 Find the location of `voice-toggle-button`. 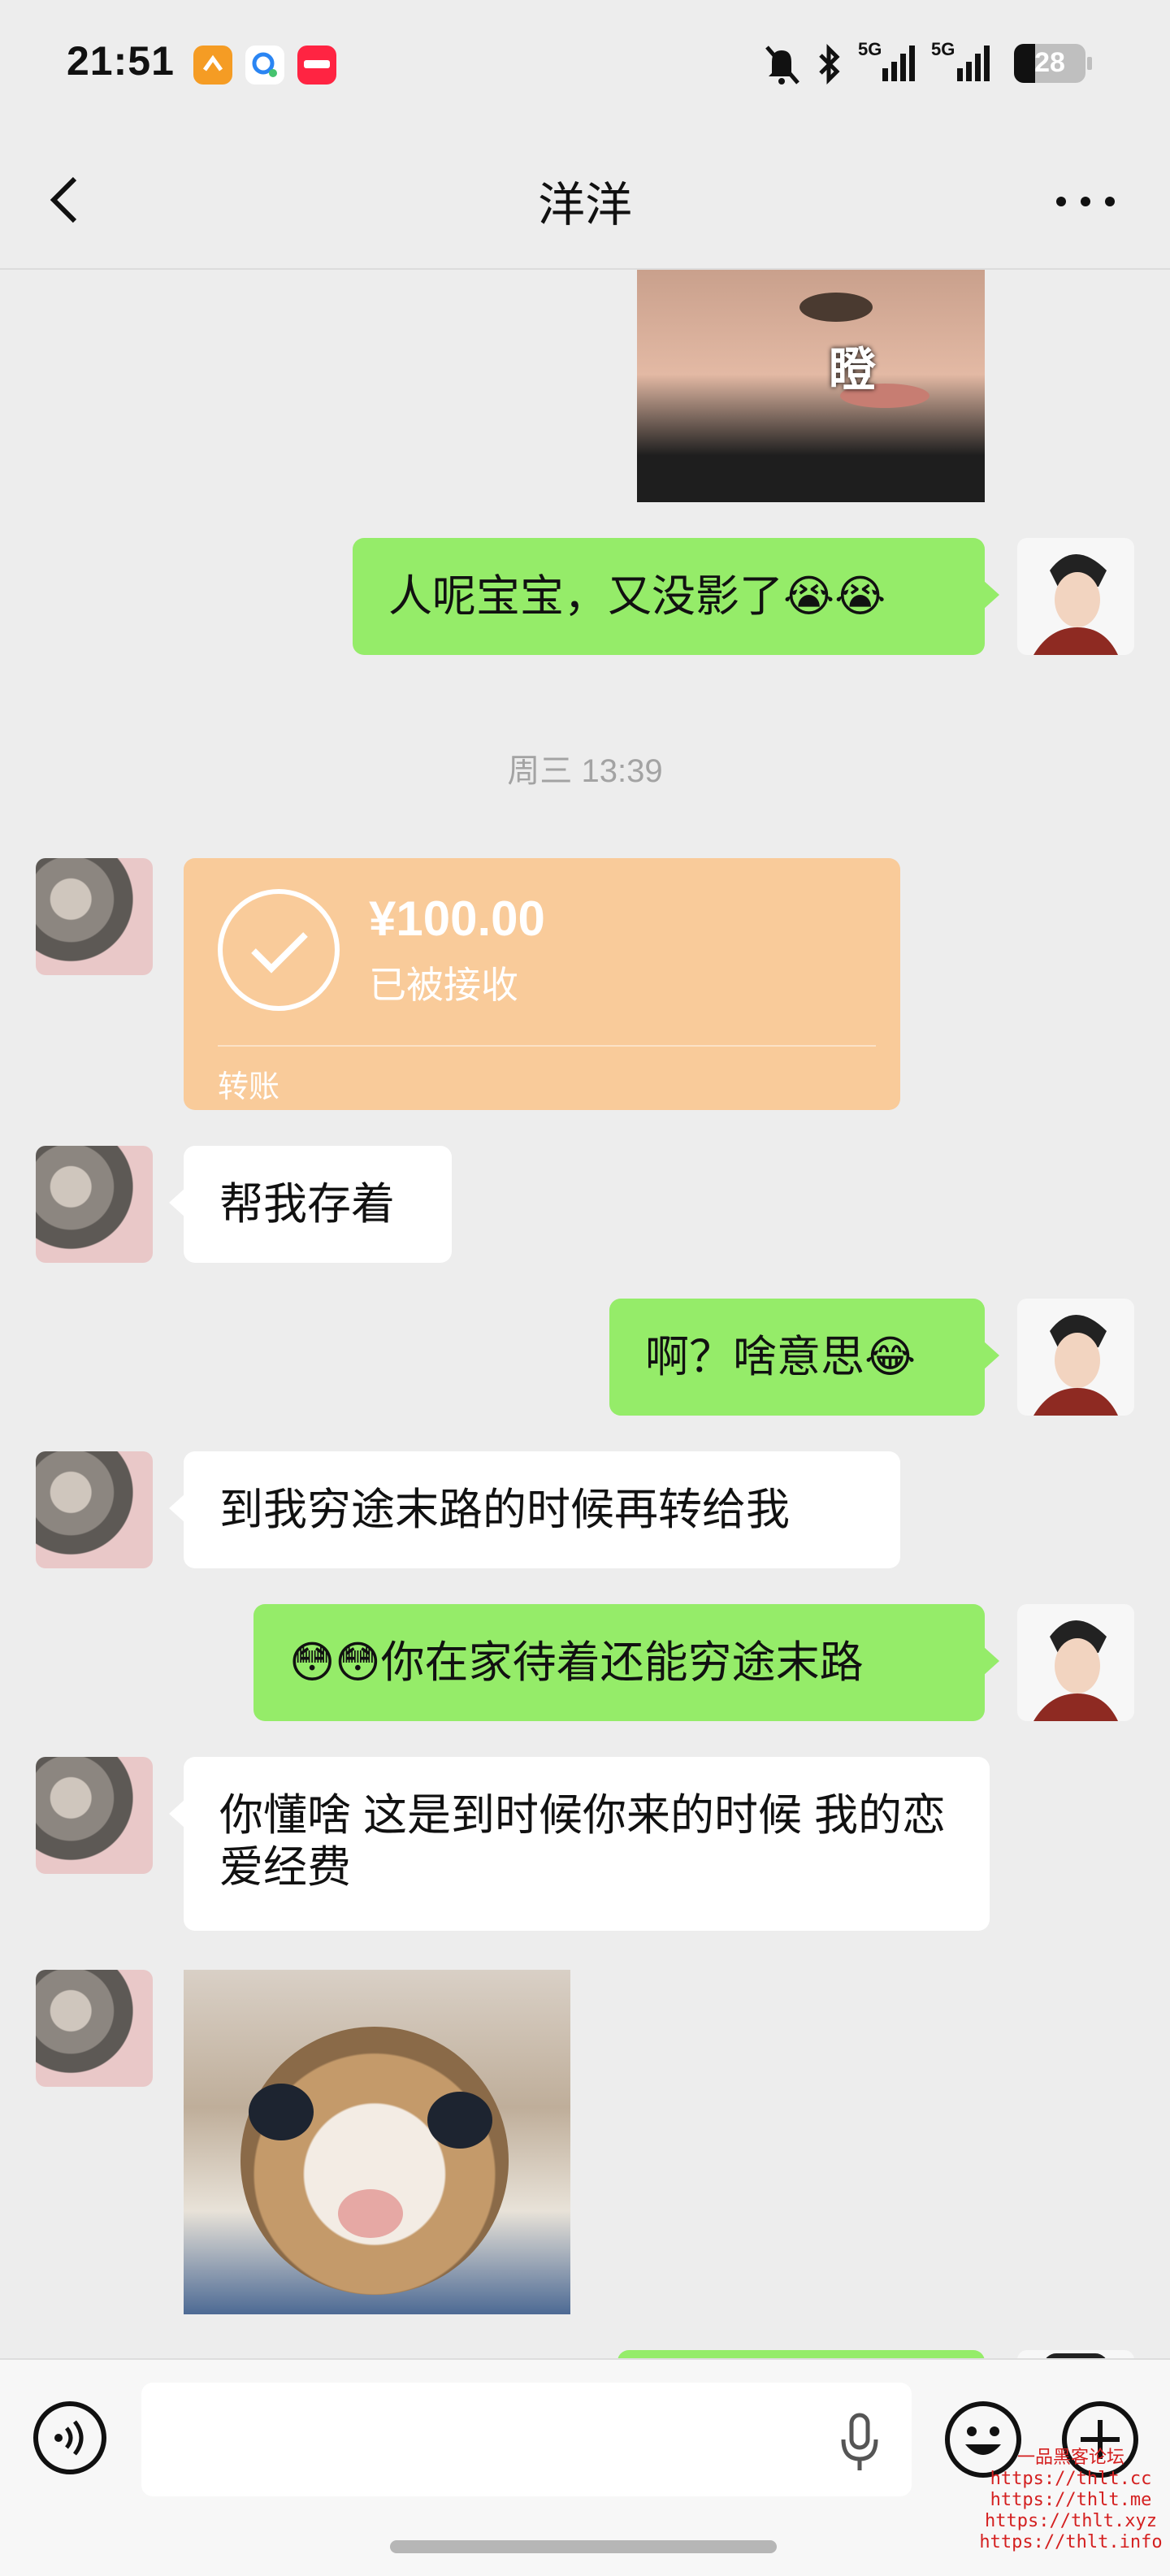

voice-toggle-button is located at coordinates (70, 2438).